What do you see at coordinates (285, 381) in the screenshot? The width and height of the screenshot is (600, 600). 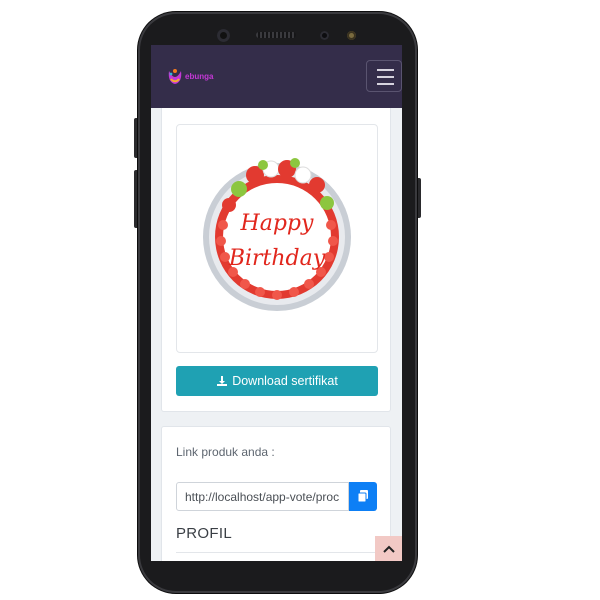 I see `download-certificate-label: Download sertifikat` at bounding box center [285, 381].